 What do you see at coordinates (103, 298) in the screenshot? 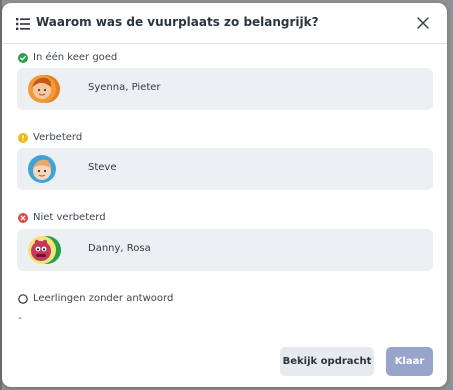
I see `section-label-text: Leerlingen zonder antwoord` at bounding box center [103, 298].